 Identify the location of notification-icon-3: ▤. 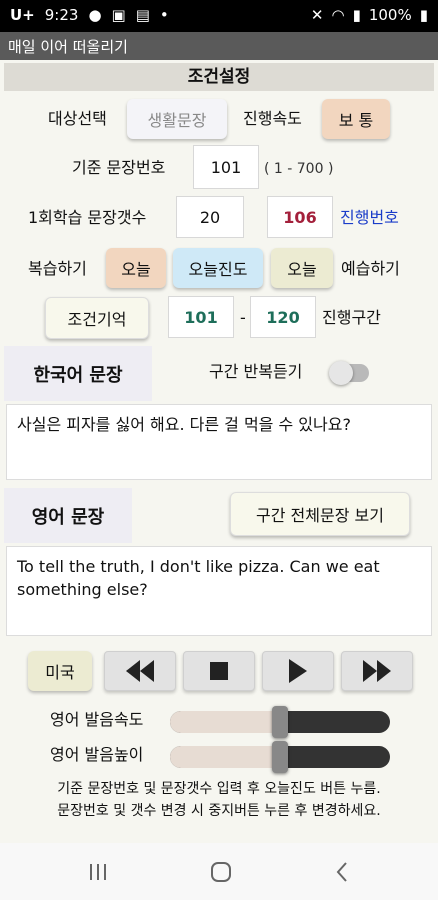
(142, 15).